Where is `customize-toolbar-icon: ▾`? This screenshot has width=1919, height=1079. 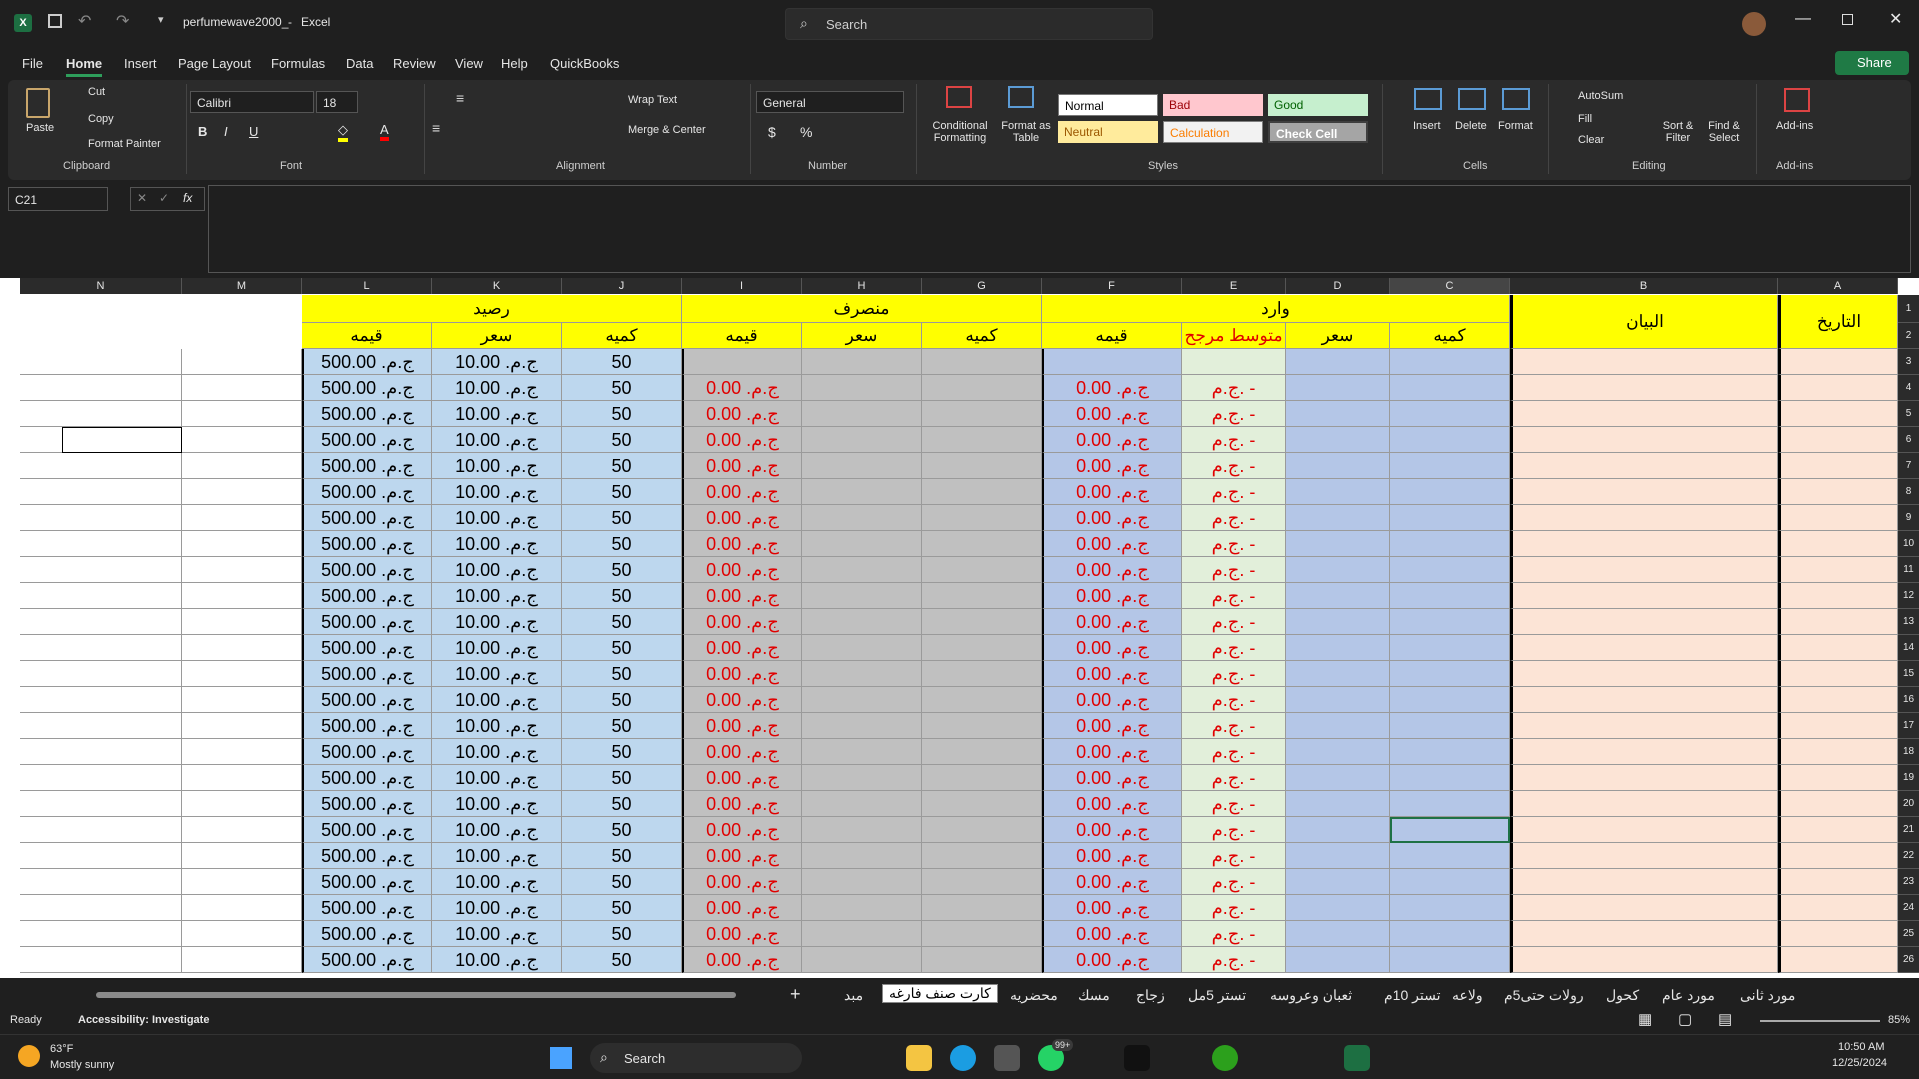
customize-toolbar-icon: ▾ is located at coordinates (161, 19).